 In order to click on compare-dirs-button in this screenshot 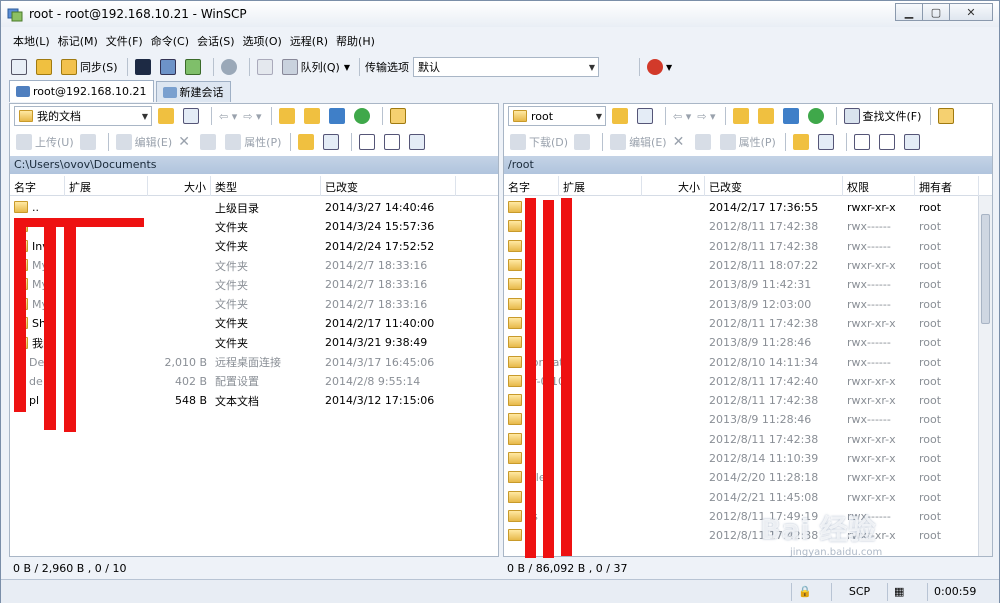, I will do `click(45, 67)`.